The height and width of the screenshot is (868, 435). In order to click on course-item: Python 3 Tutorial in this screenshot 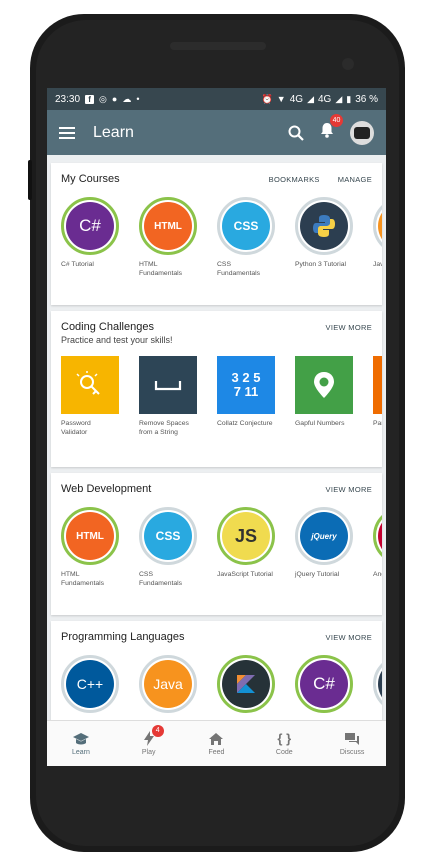, I will do `click(324, 237)`.